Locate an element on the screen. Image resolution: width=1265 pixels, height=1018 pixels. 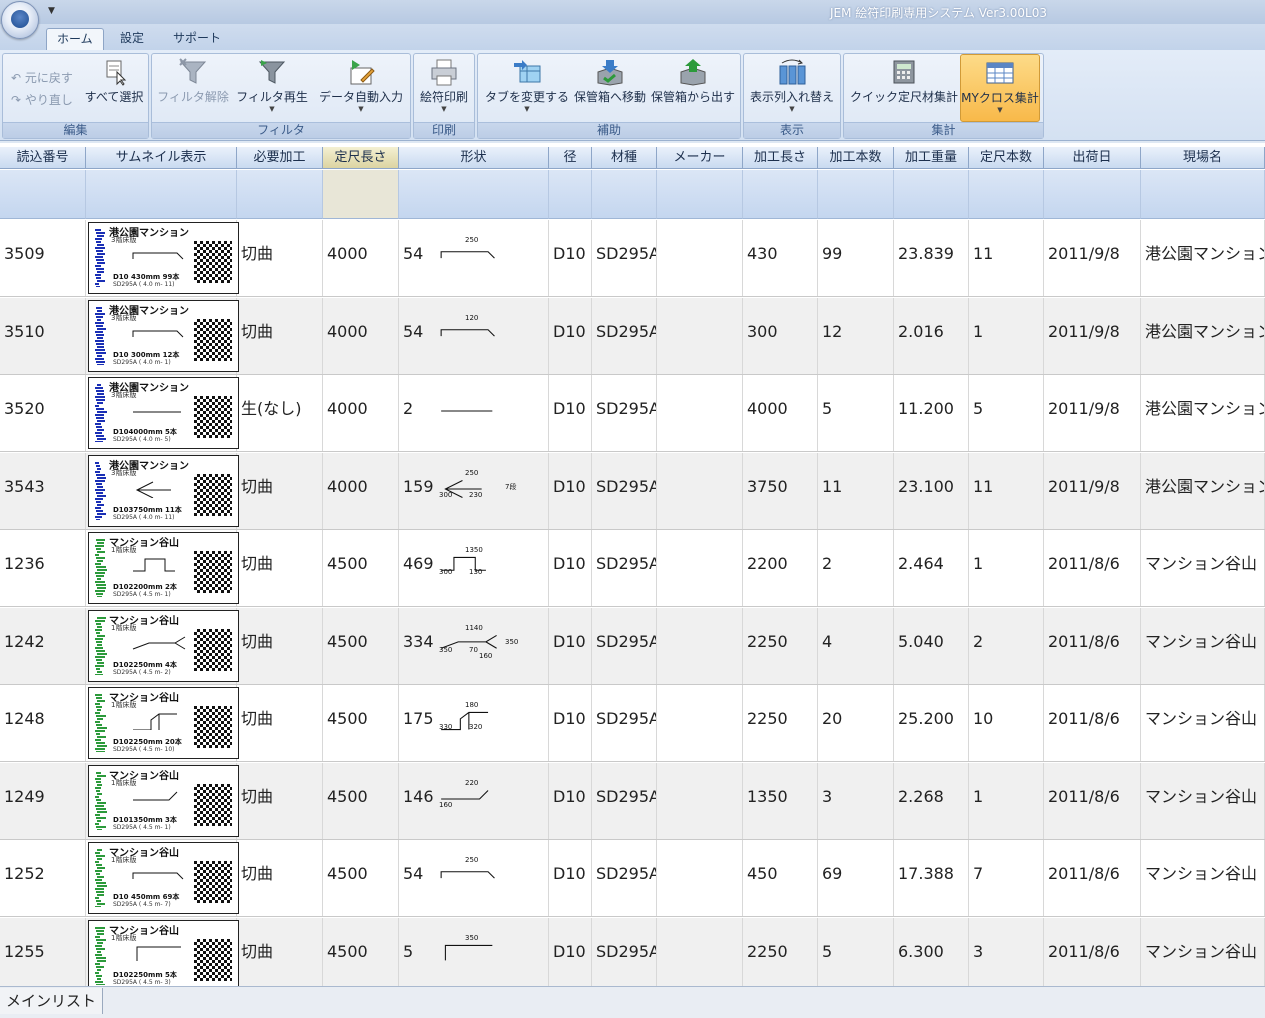
read-number-cell: 1242 is located at coordinates (43, 645).